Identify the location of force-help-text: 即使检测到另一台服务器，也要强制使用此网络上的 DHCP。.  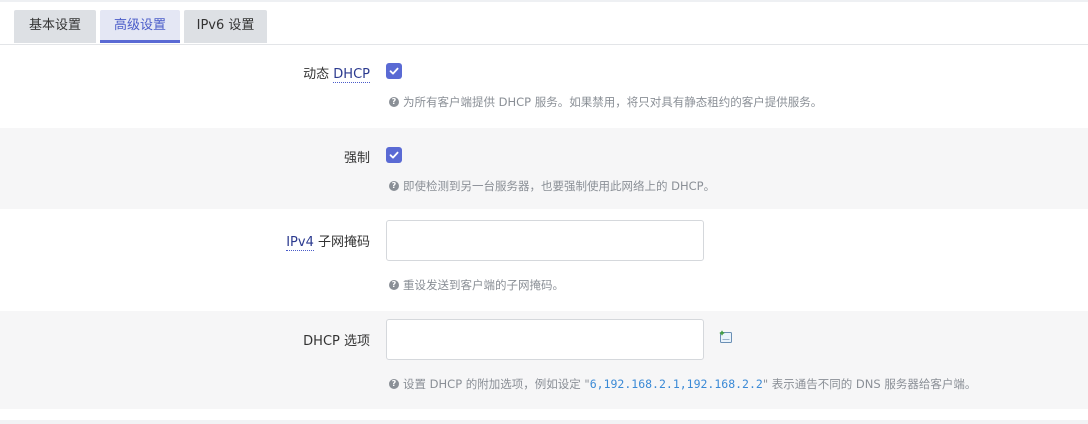
(559, 186).